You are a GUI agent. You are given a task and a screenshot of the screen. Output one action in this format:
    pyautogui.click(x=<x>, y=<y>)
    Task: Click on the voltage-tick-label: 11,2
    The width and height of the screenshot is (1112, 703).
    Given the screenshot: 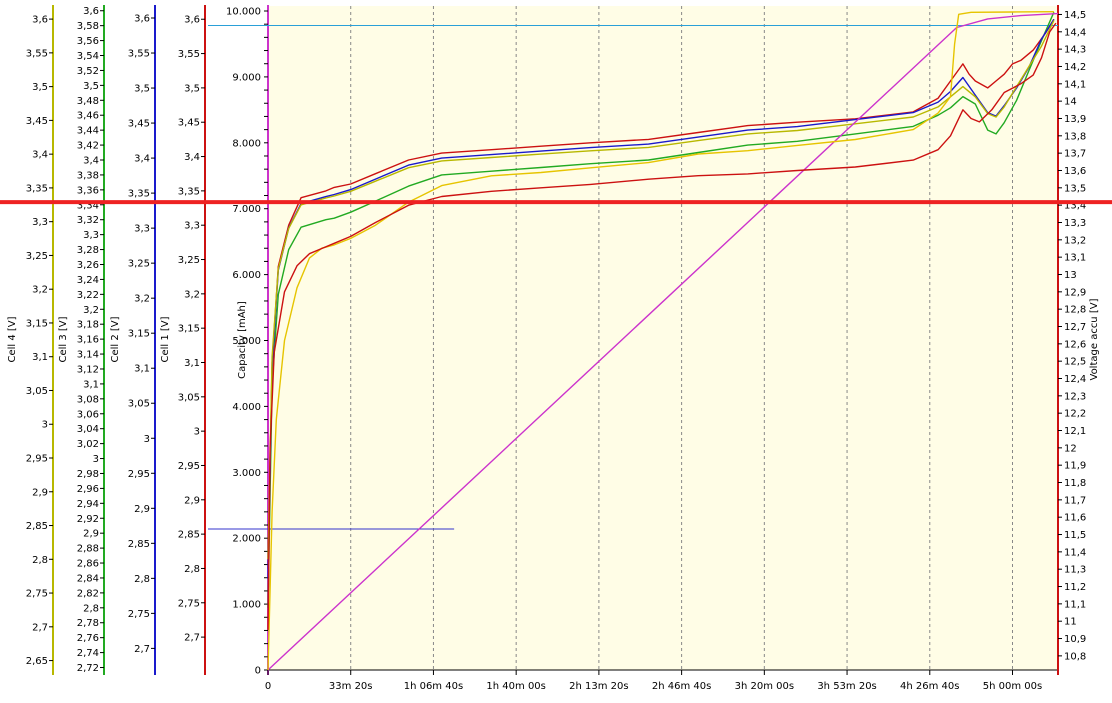 What is the action you would take?
    pyautogui.click(x=1075, y=587)
    